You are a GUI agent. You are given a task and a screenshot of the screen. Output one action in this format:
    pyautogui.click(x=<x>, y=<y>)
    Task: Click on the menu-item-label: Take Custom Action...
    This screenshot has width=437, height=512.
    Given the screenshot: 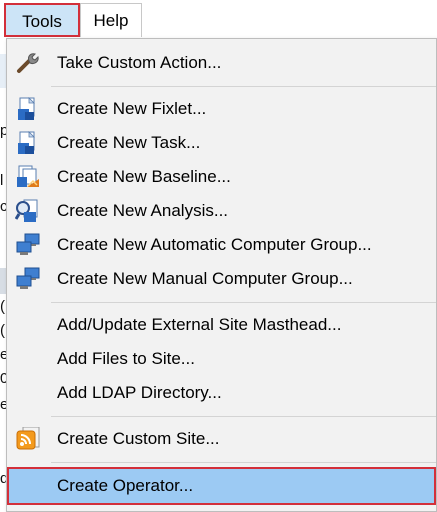 What is the action you would take?
    pyautogui.click(x=139, y=62)
    